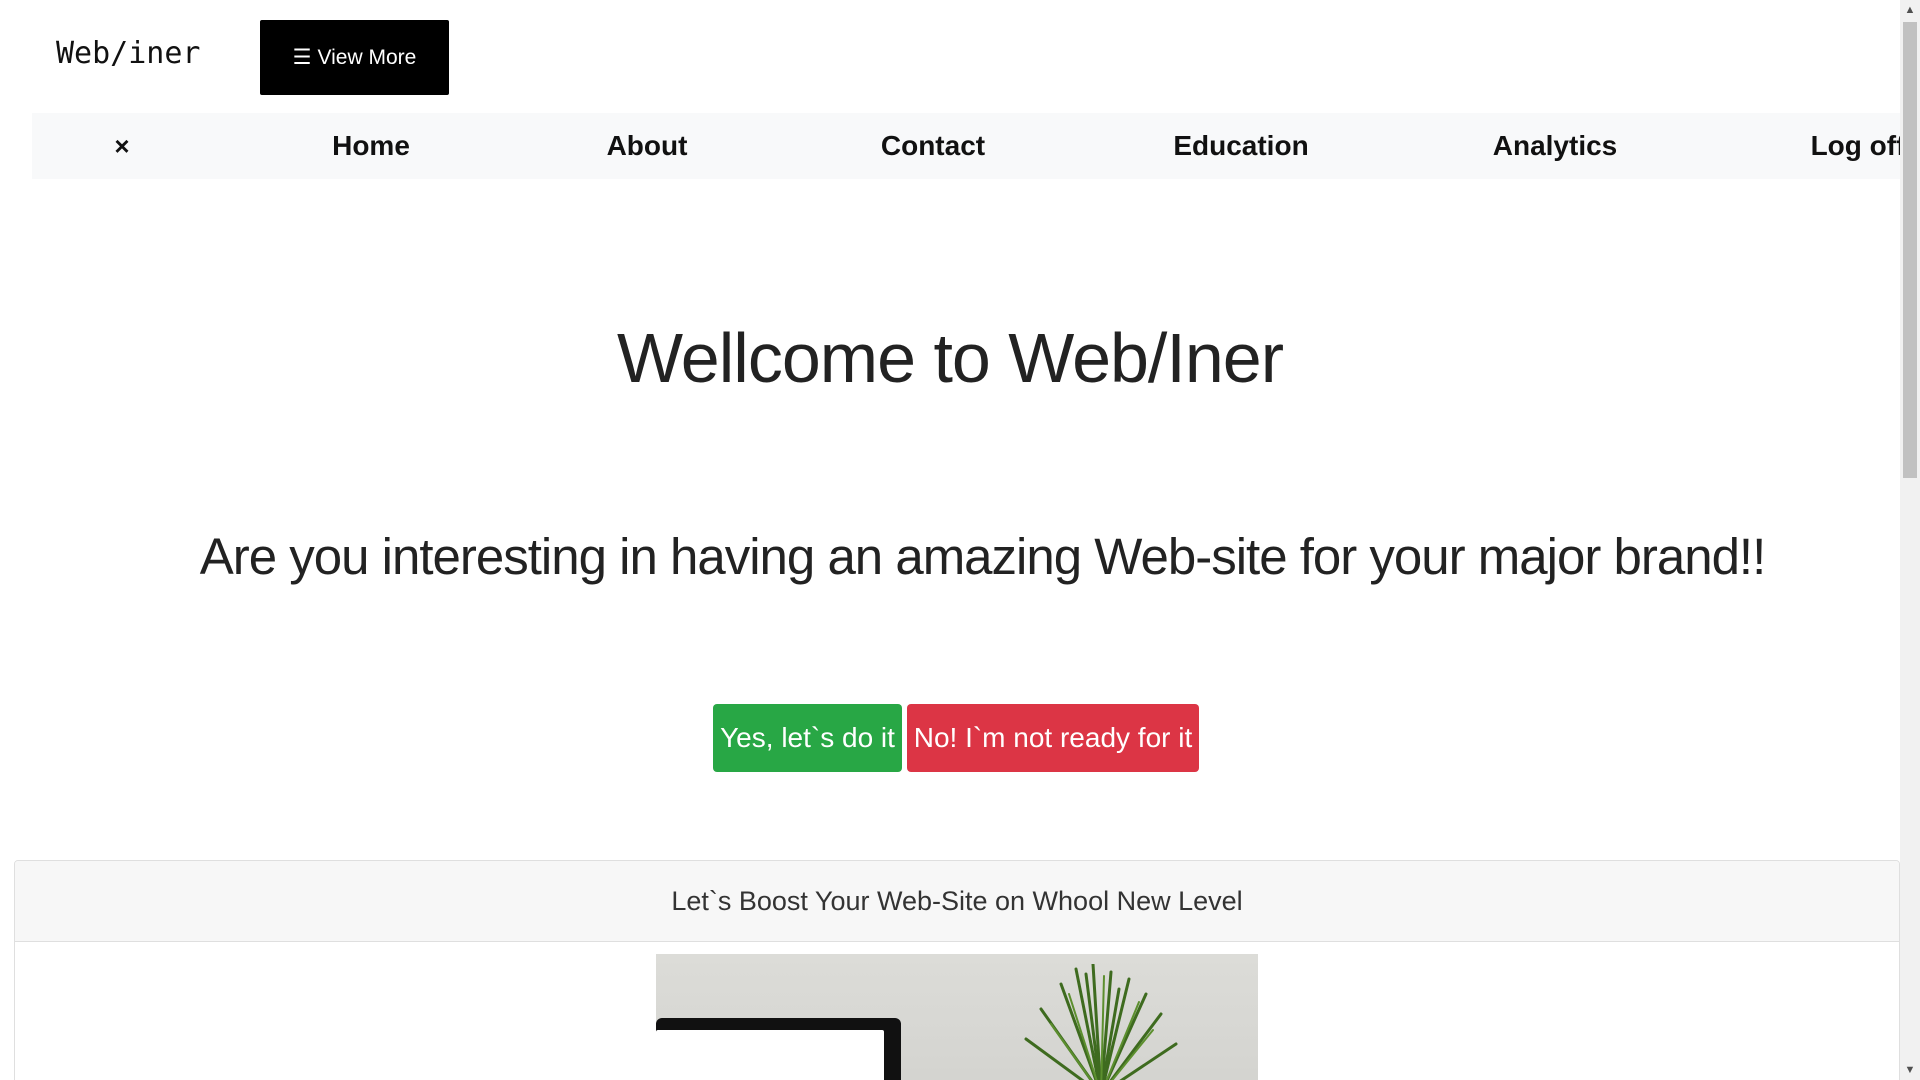  What do you see at coordinates (957, 1017) in the screenshot?
I see `card-image` at bounding box center [957, 1017].